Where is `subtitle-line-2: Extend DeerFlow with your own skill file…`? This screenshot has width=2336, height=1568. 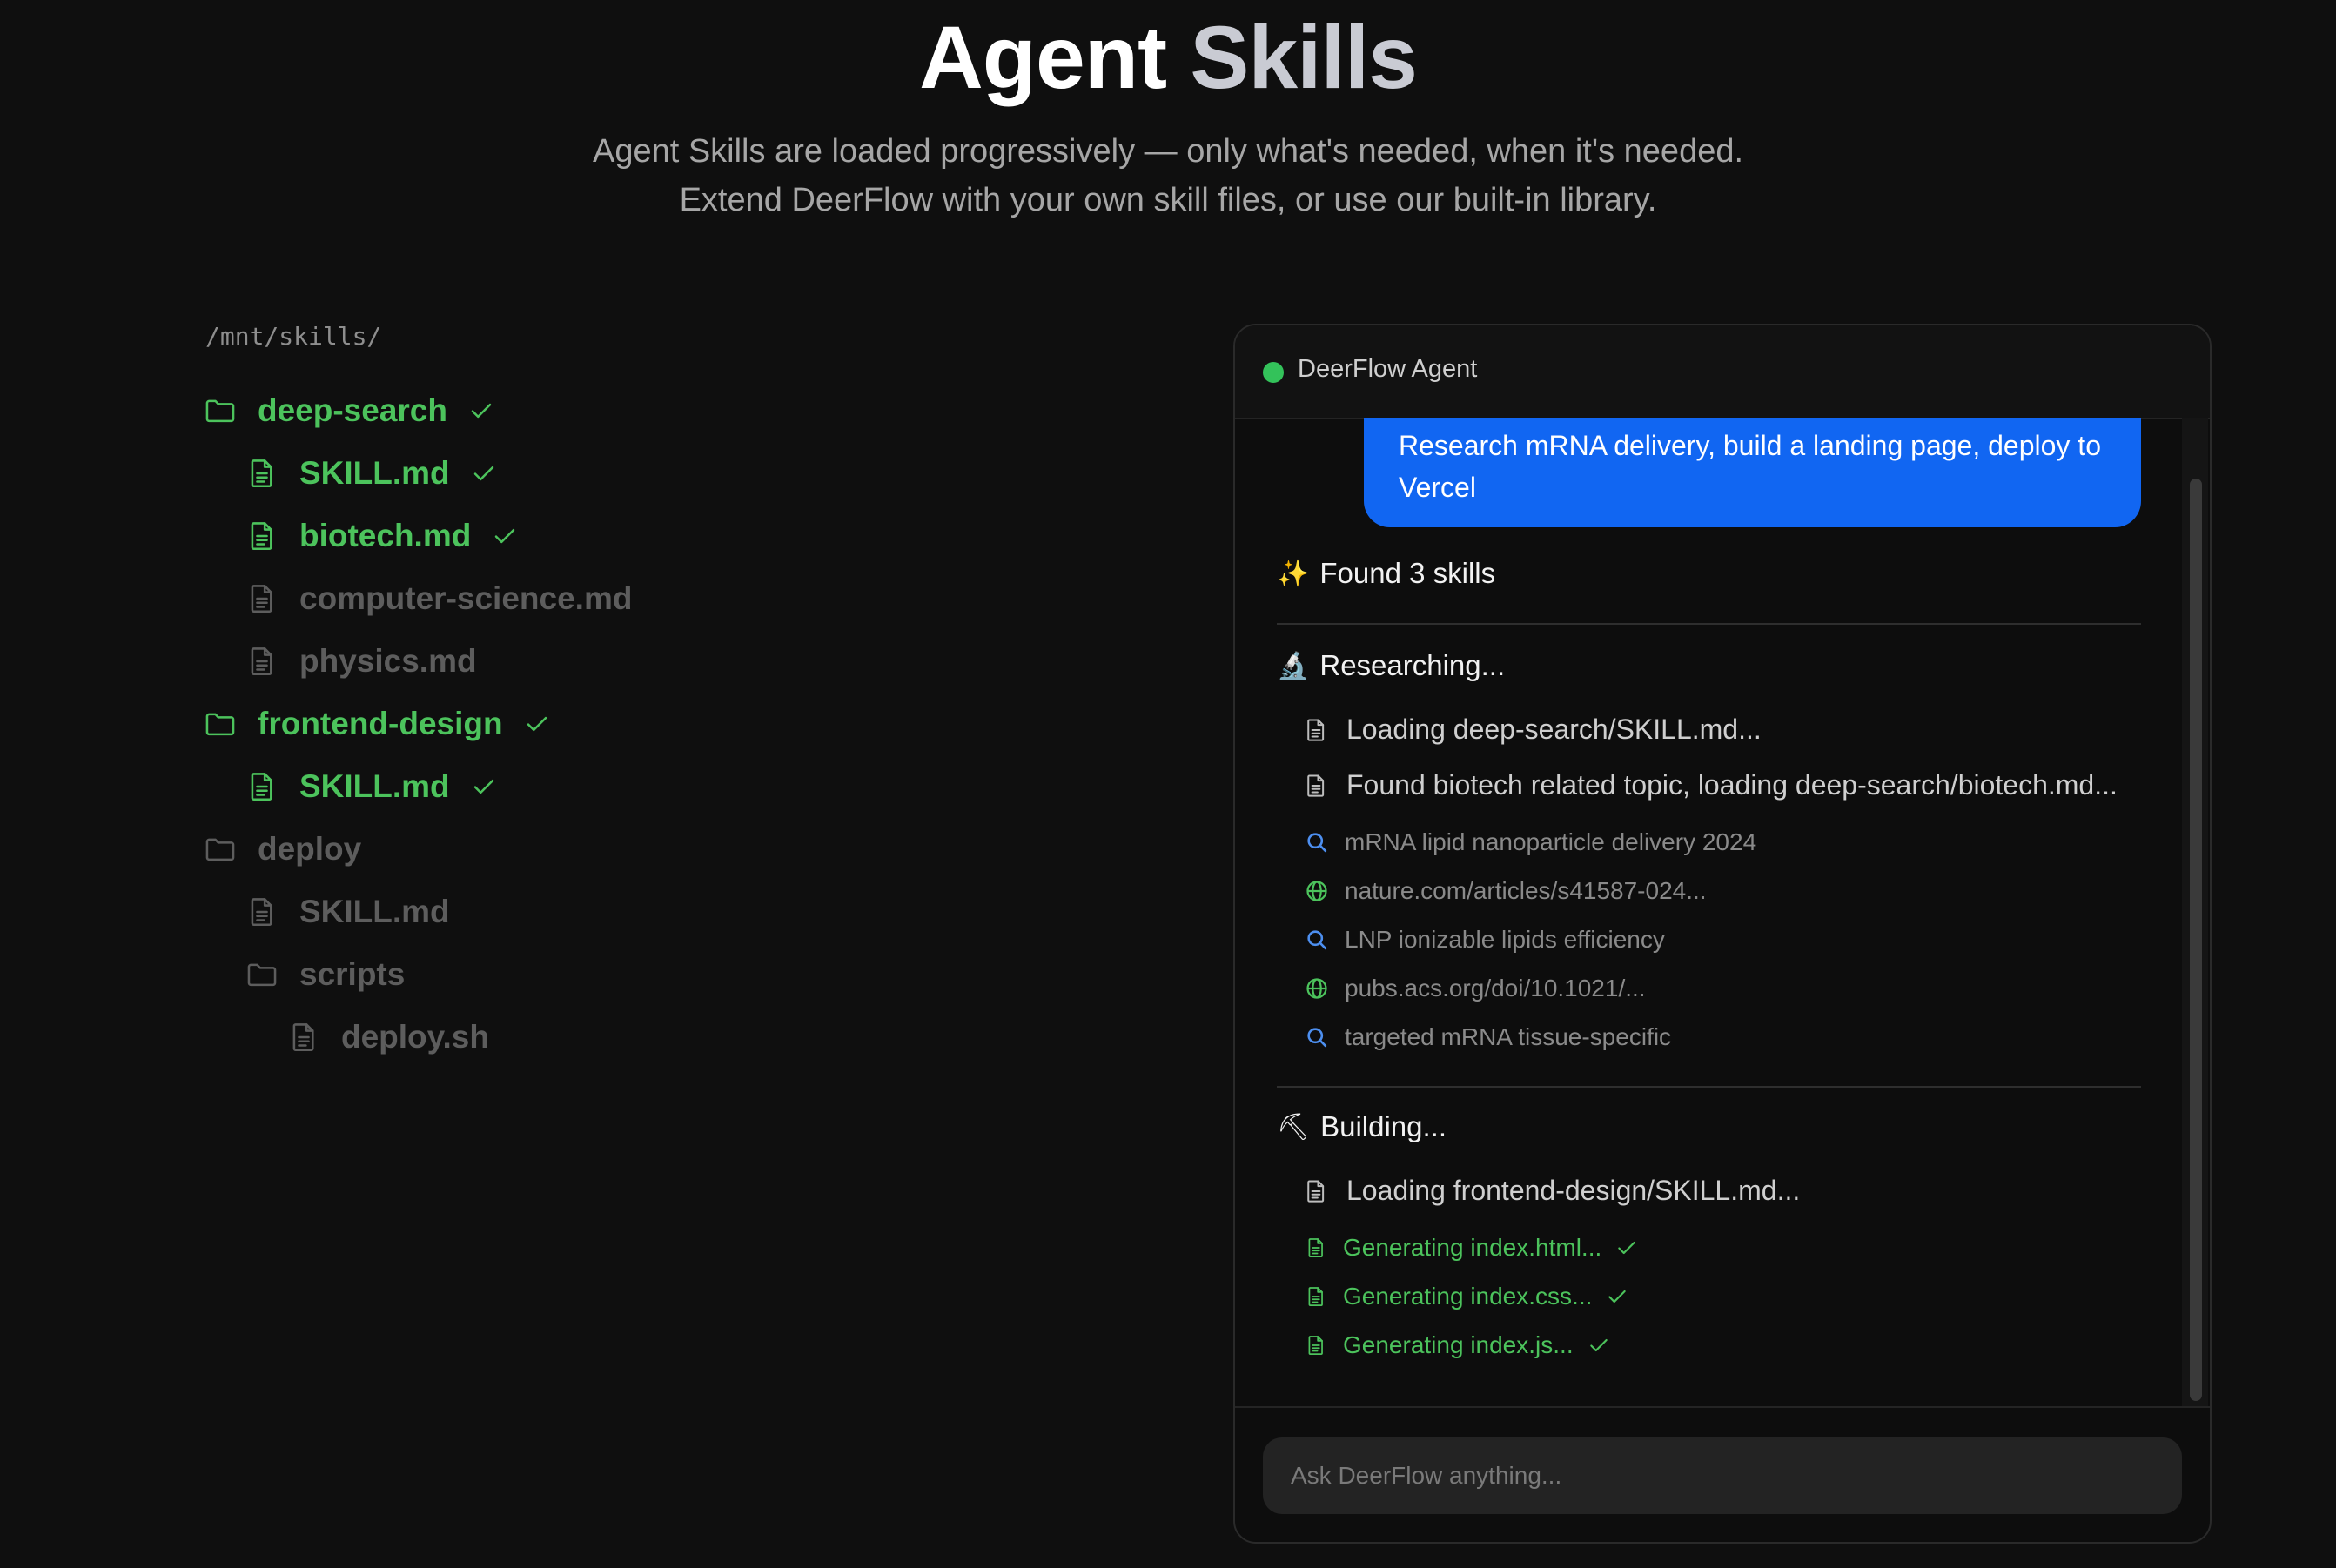 subtitle-line-2: Extend DeerFlow with your own skill file… is located at coordinates (1168, 200).